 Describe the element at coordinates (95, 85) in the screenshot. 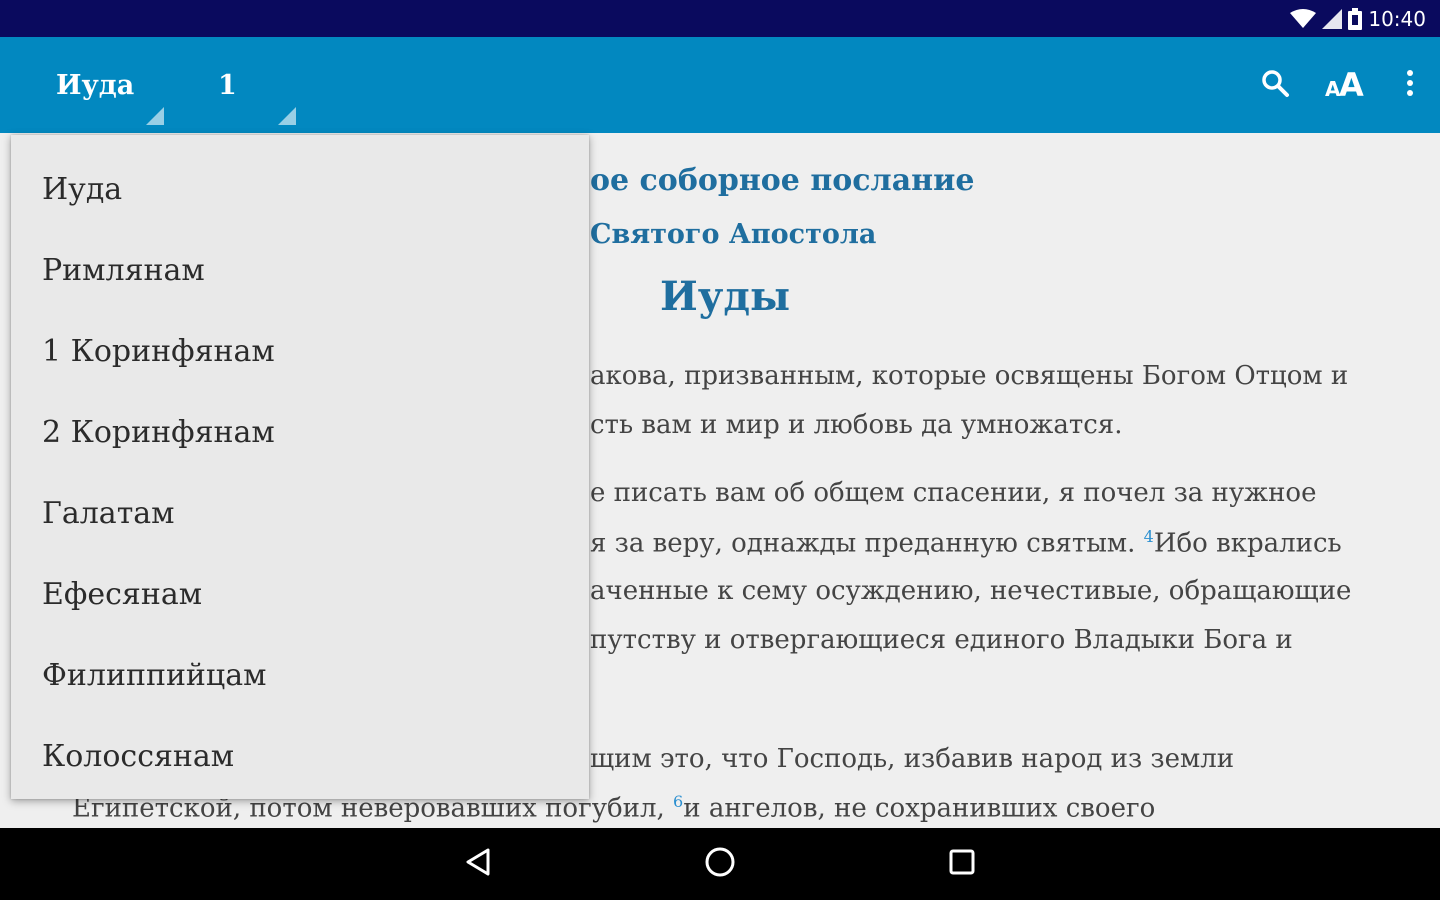

I see `book-spinner-label: Иуда` at that location.